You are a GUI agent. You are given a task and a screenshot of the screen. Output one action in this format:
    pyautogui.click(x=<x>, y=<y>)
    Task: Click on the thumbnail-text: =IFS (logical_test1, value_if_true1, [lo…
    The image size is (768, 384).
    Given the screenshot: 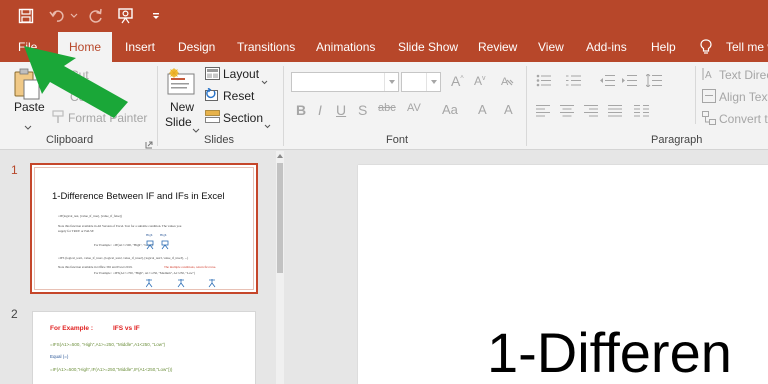 What is the action you would take?
    pyautogui.click(x=123, y=258)
    